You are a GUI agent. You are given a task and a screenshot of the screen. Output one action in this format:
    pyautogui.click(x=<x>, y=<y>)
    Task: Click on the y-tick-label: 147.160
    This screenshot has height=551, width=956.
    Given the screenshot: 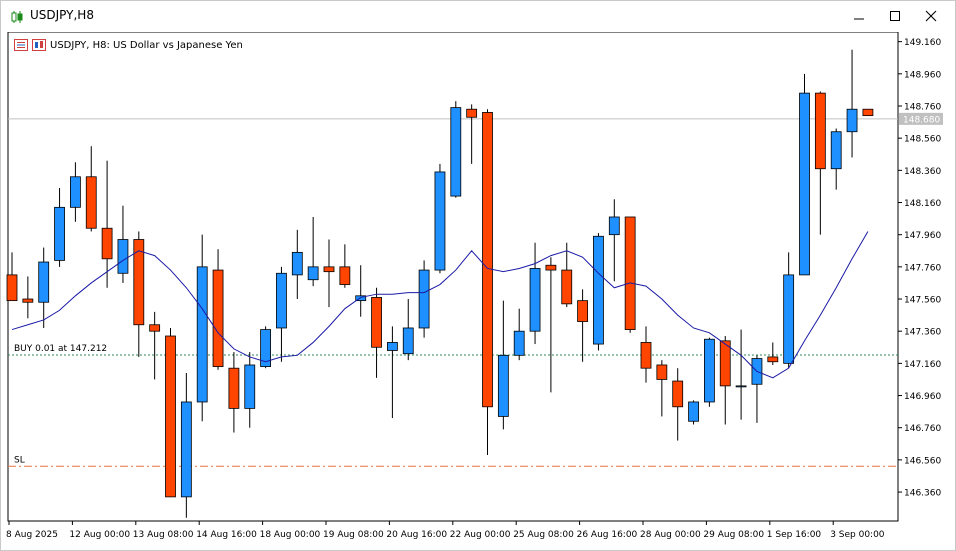 What is the action you would take?
    pyautogui.click(x=922, y=365)
    